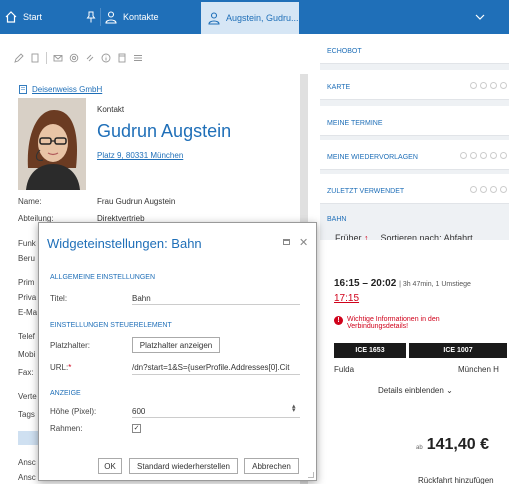 The width and height of the screenshot is (509, 484). I want to click on home-icon, so click(11, 17).